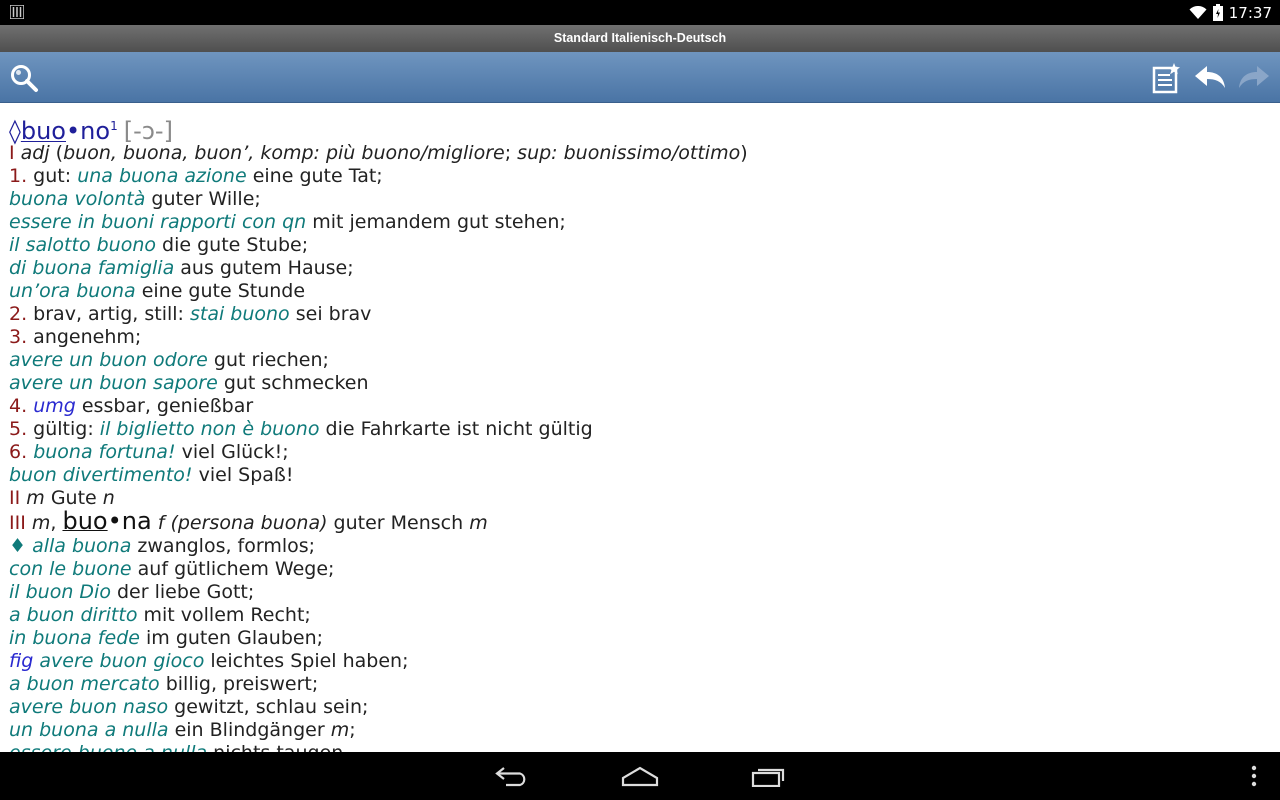  Describe the element at coordinates (56, 153) in the screenshot. I see `translation-text: (` at that location.